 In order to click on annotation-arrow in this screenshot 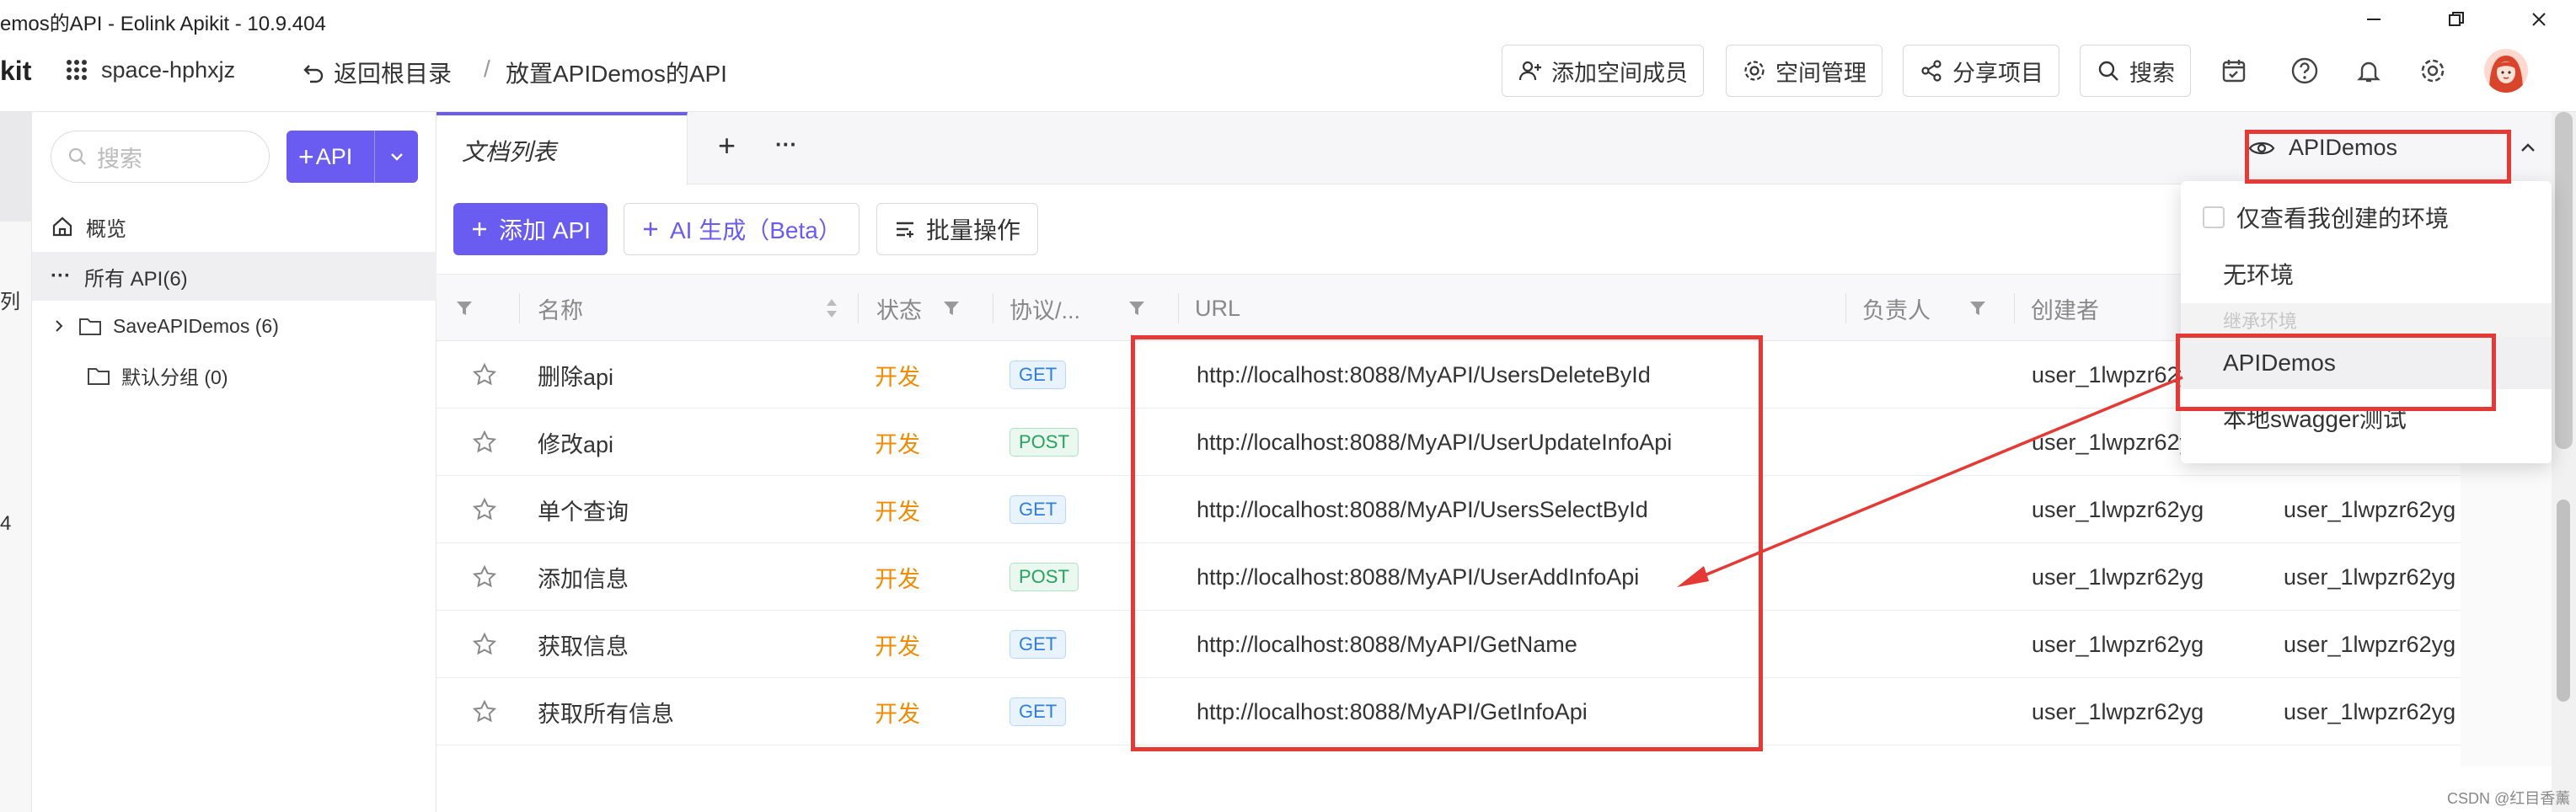, I will do `click(1930, 481)`.